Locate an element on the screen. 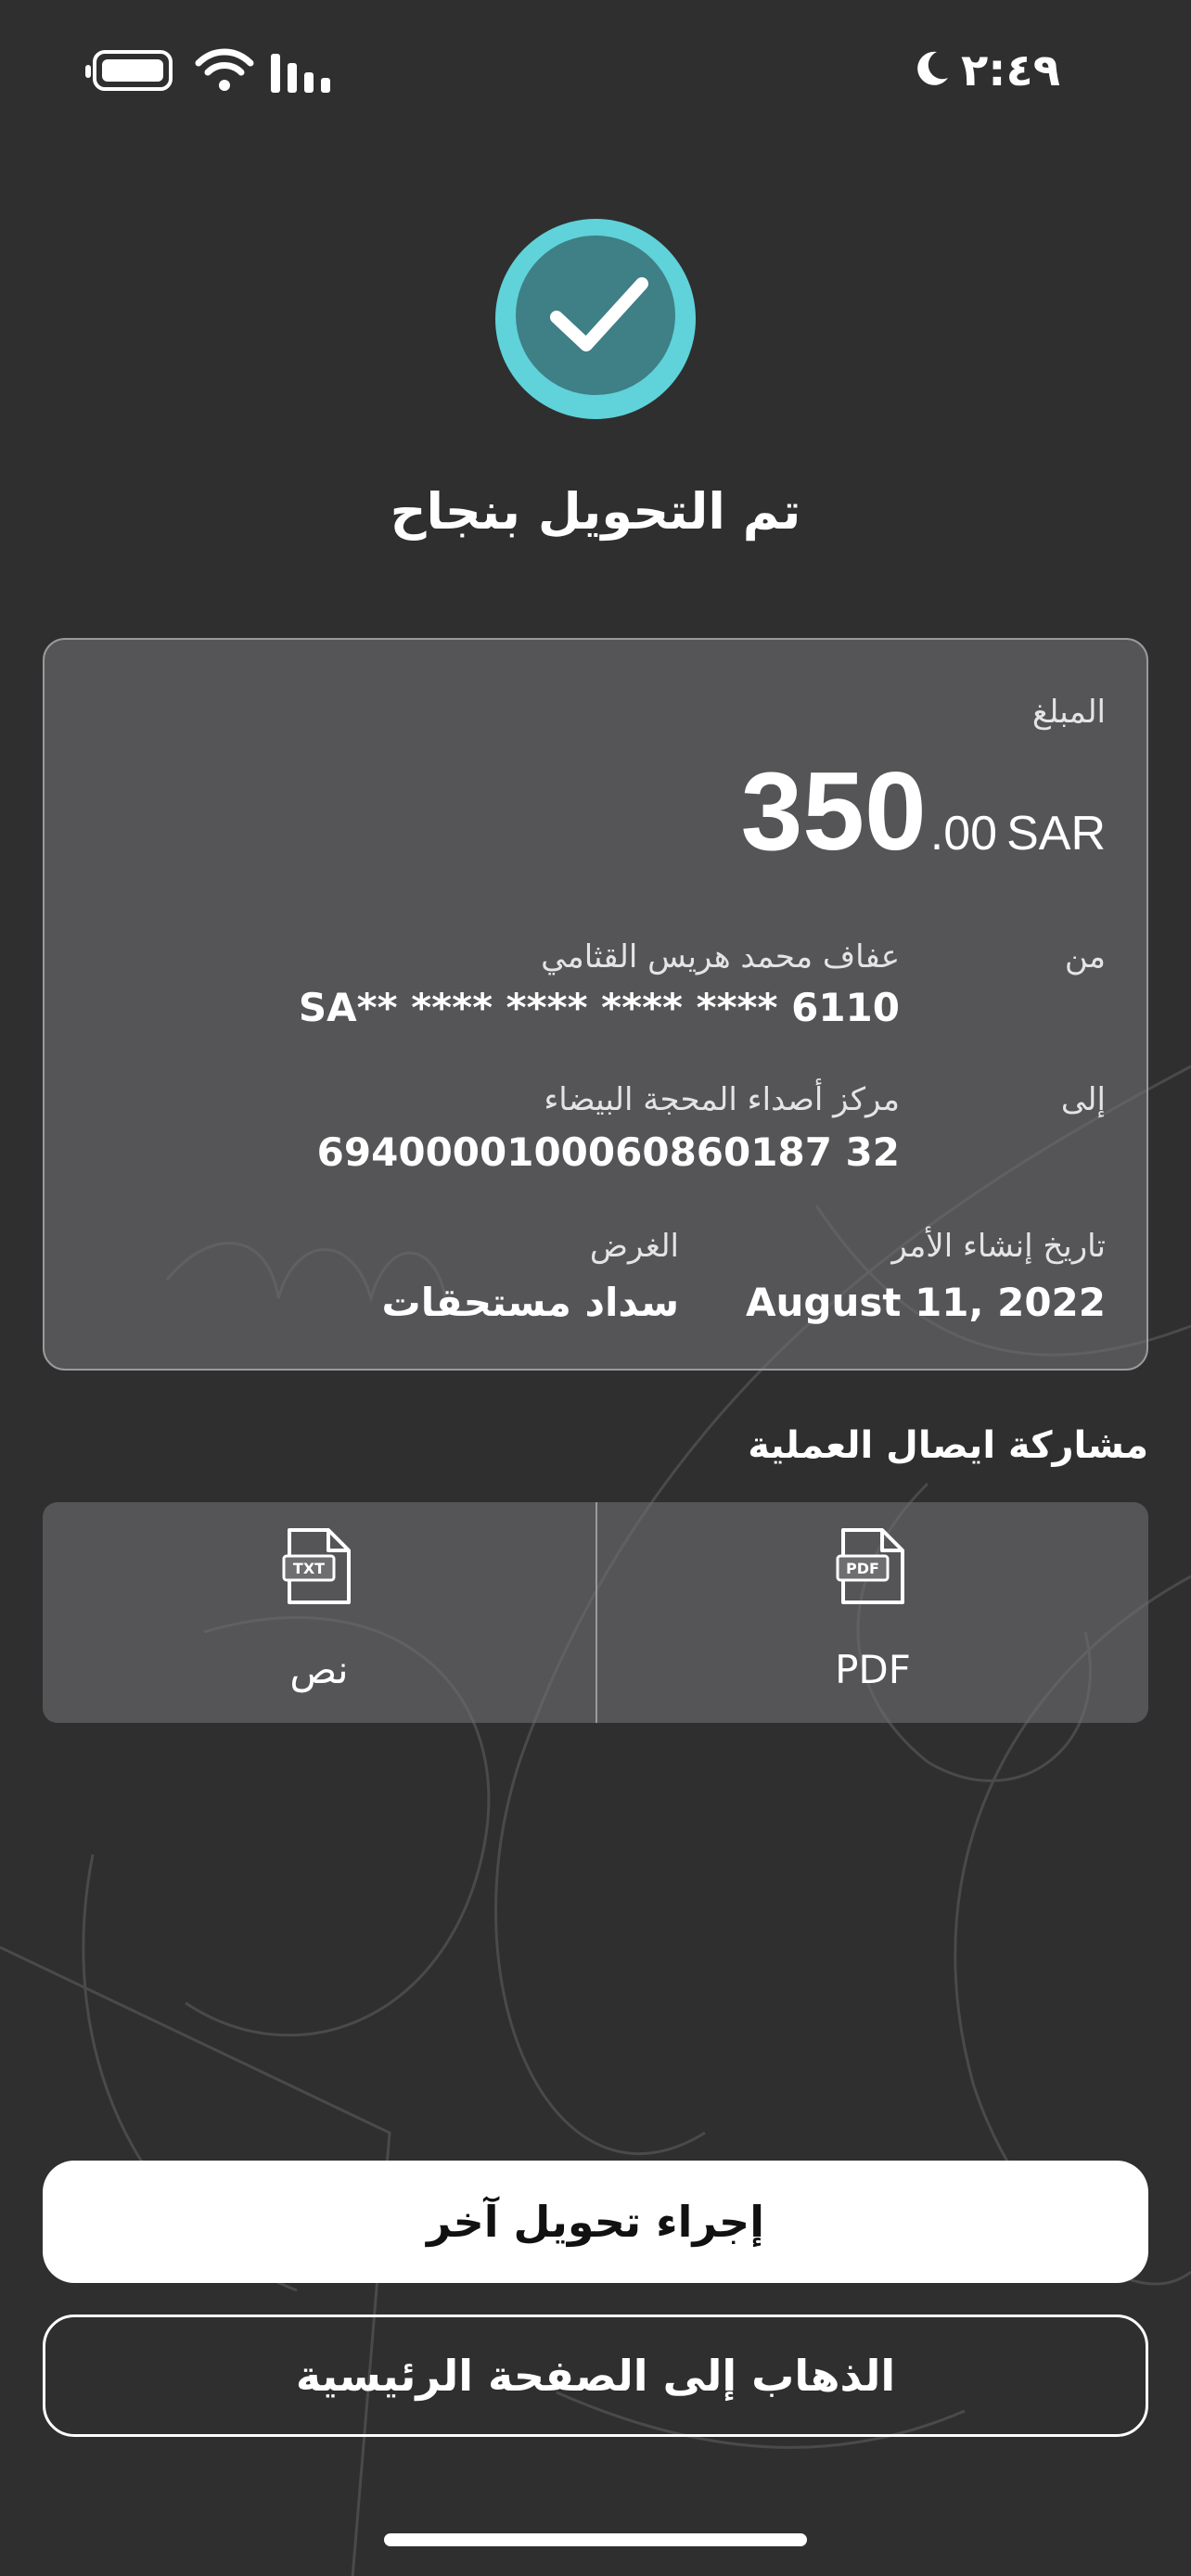 This screenshot has height=2576, width=1191. order-date-label: تاريخ إنشاء الأمر is located at coordinates (999, 1246).